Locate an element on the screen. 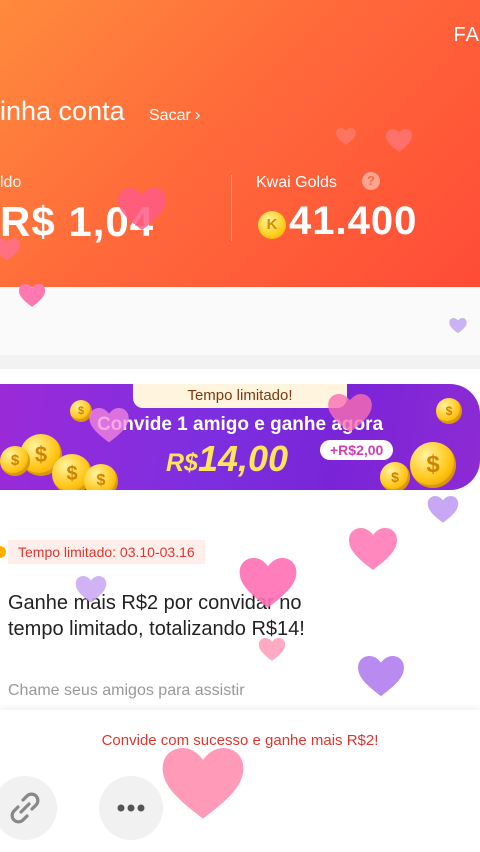  sacar-link: Sacar › is located at coordinates (174, 115).